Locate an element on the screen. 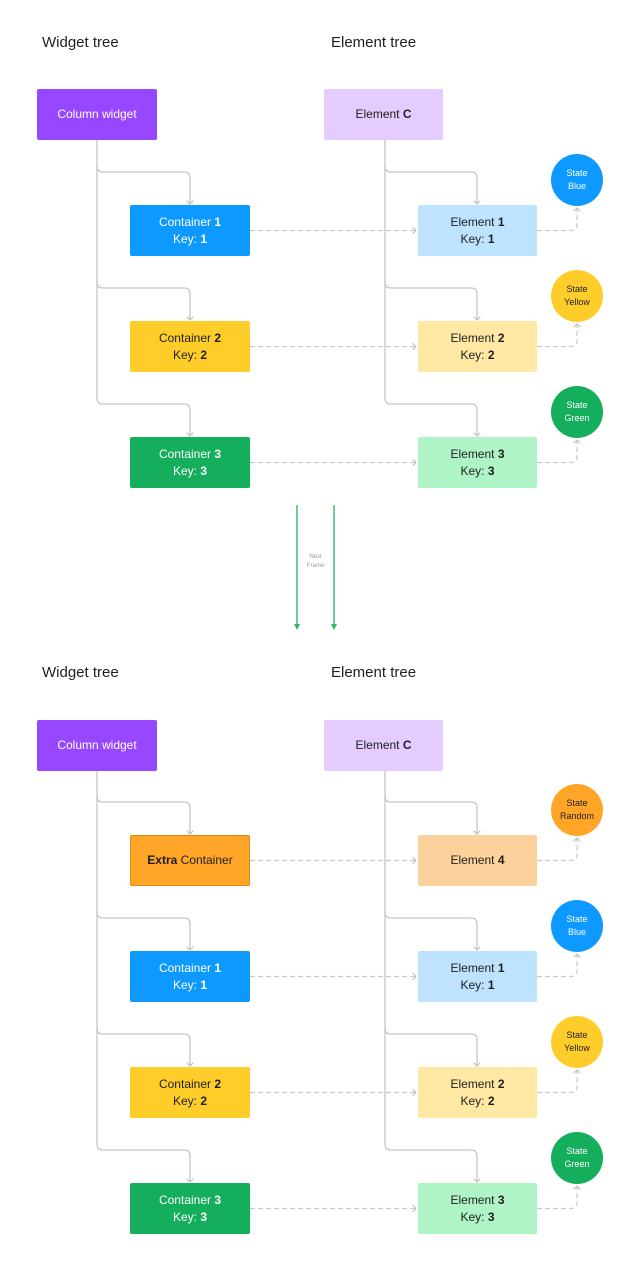  node-name: Extra Container is located at coordinates (190, 860).